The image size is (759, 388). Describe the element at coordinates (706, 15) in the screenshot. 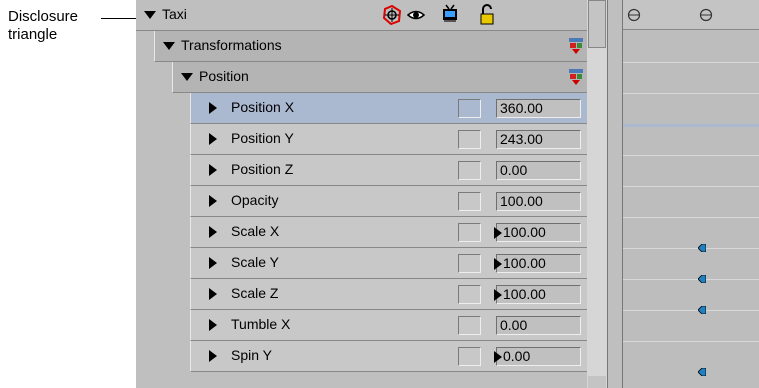

I see `timeline-playhead-marker-icon` at that location.